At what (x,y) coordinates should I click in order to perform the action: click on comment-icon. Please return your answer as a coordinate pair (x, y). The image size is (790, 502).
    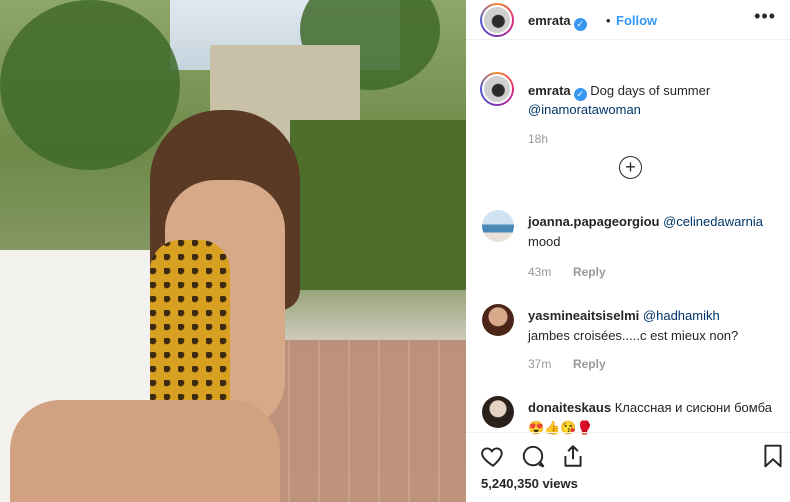
    Looking at the image, I should click on (533, 456).